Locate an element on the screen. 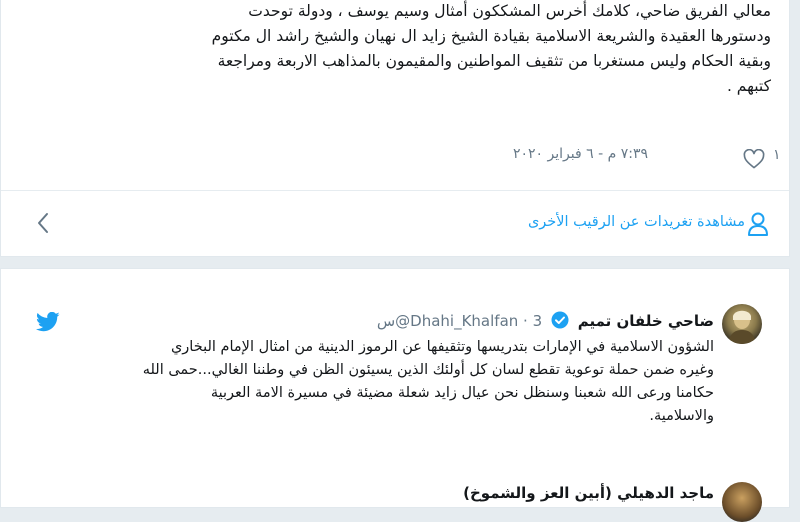 The width and height of the screenshot is (800, 522). divider is located at coordinates (395, 190).